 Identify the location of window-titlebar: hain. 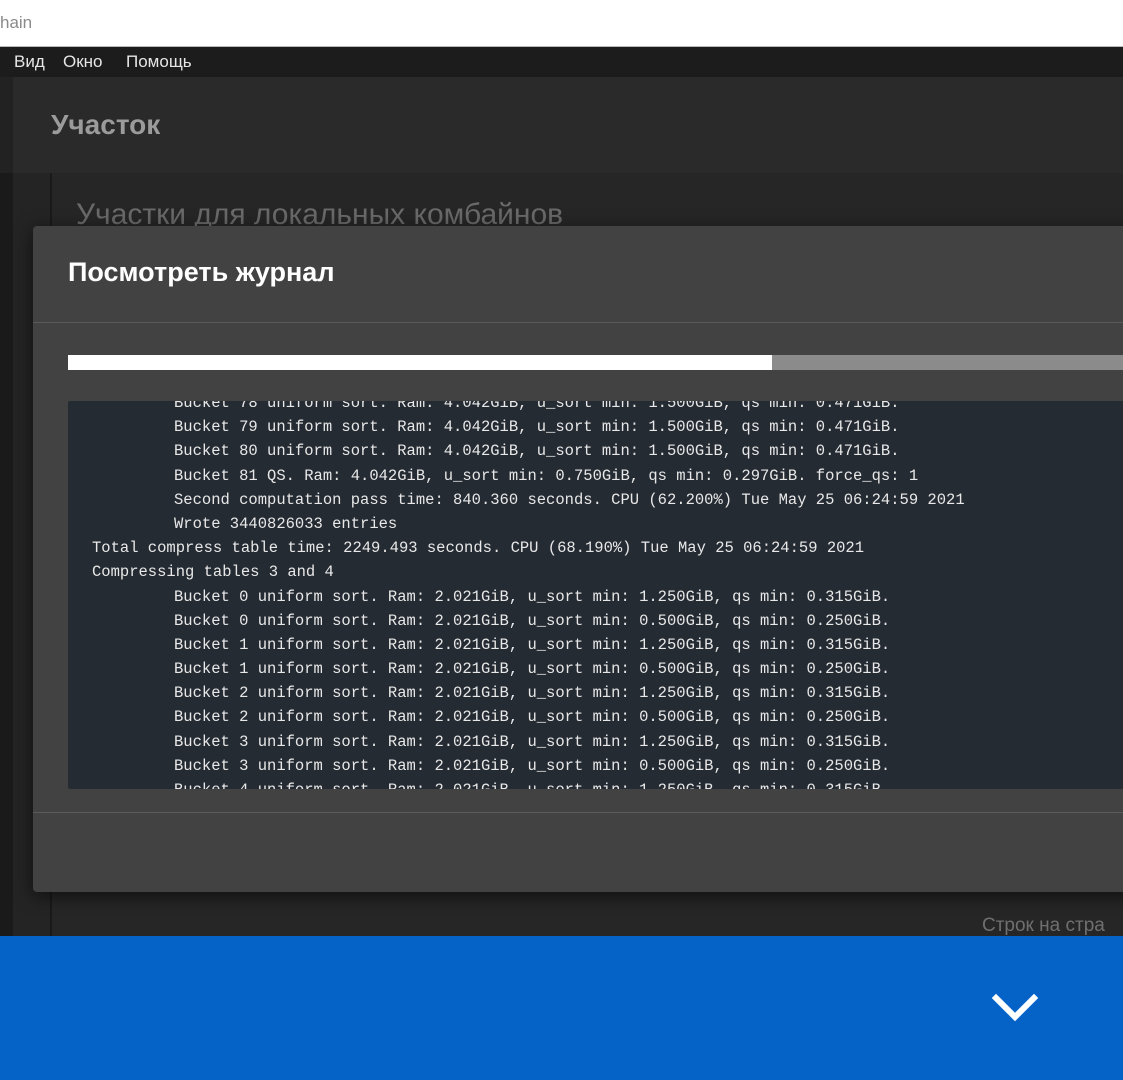
(561, 23).